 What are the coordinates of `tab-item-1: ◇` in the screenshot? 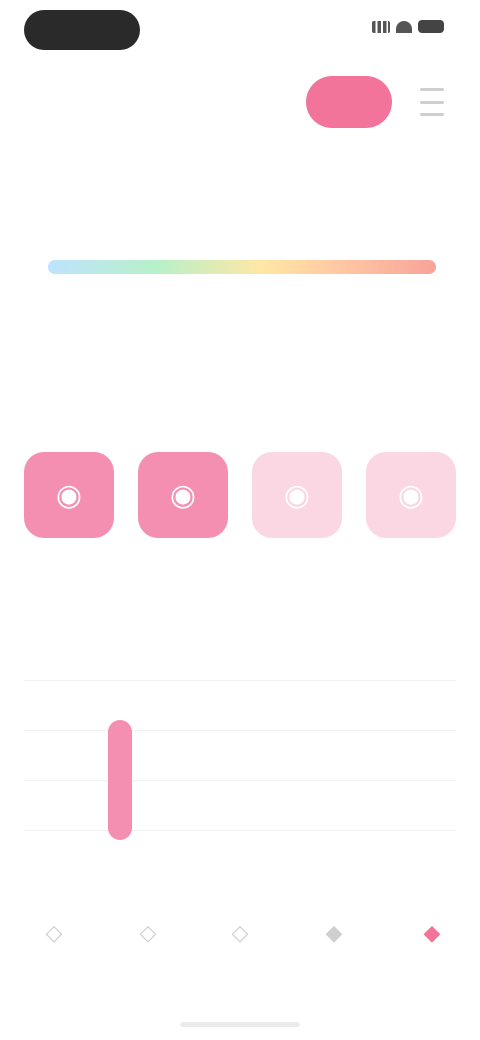 It's located at (54, 936).